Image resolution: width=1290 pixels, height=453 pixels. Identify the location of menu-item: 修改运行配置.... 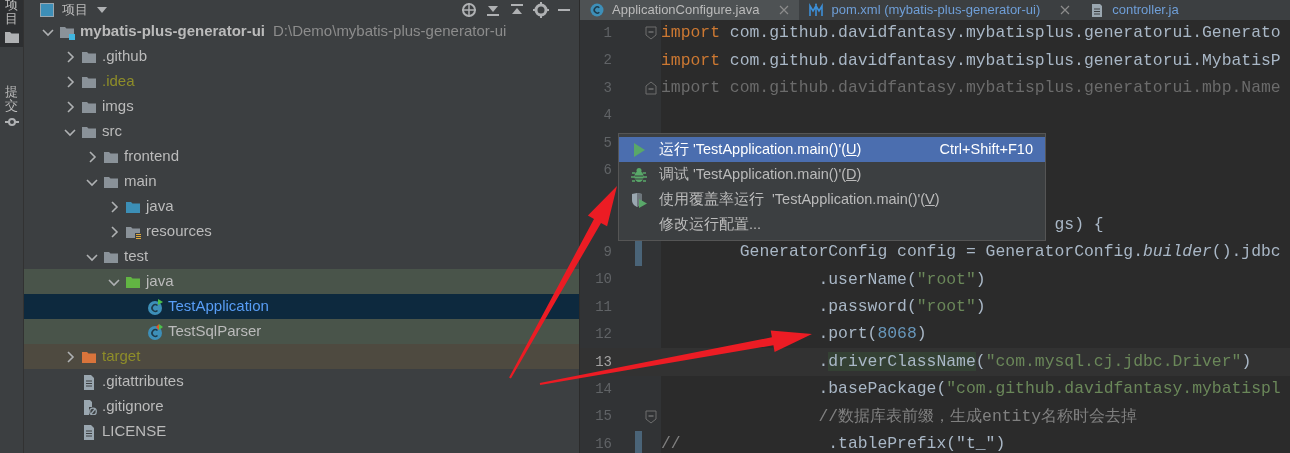
(832, 224).